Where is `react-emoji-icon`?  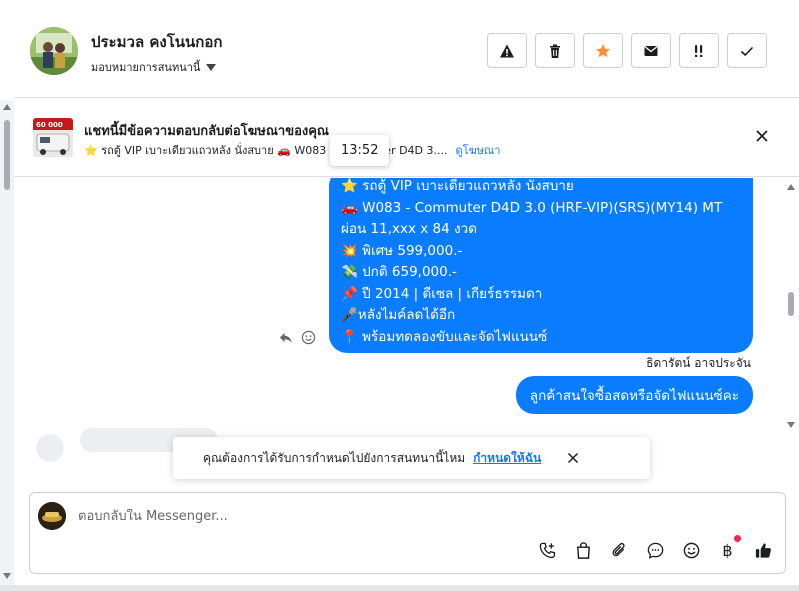 react-emoji-icon is located at coordinates (308, 337).